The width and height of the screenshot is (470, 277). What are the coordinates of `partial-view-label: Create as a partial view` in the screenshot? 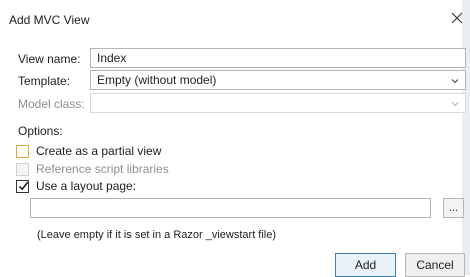 It's located at (99, 151).